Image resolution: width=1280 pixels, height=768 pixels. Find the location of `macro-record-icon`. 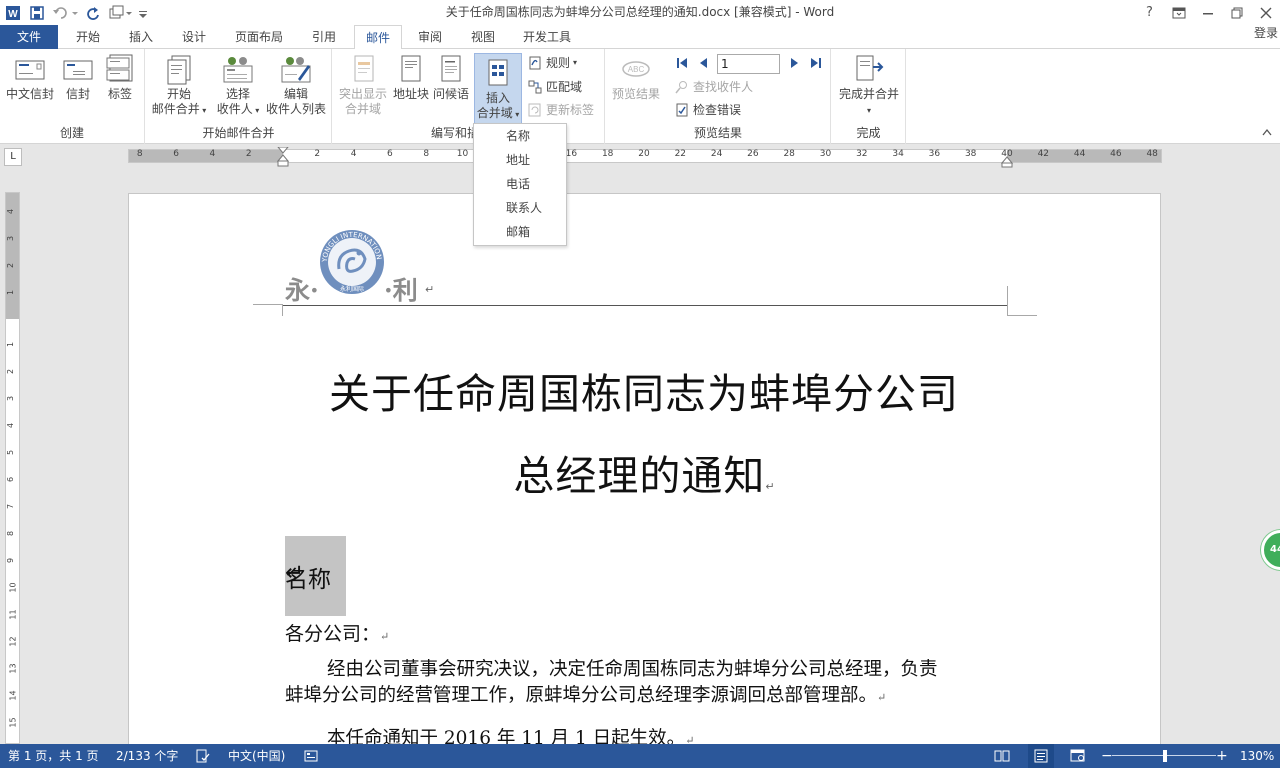

macro-record-icon is located at coordinates (311, 756).